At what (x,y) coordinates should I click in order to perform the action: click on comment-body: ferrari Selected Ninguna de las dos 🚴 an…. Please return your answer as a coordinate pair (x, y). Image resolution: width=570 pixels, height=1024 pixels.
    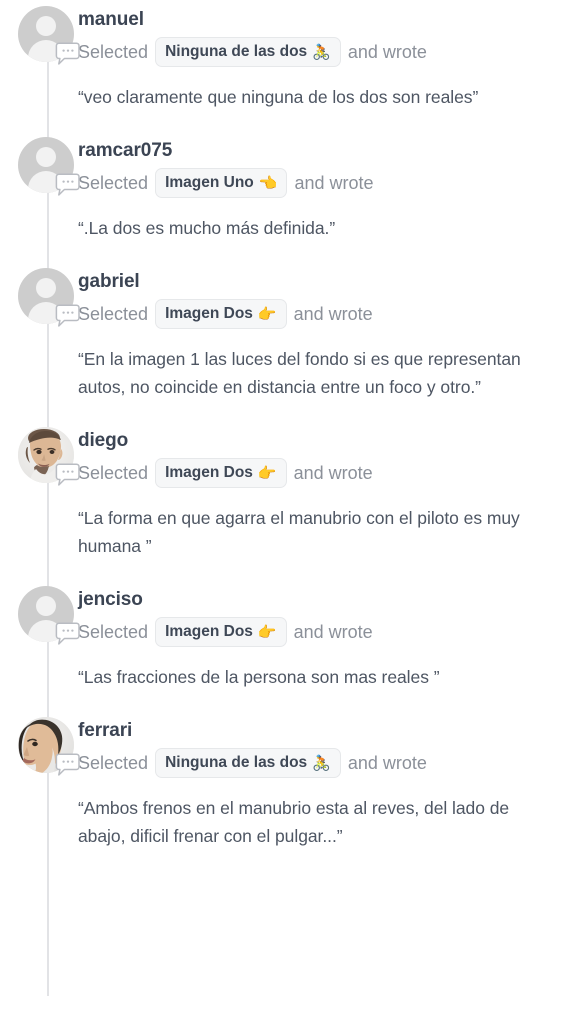
    Looking at the image, I should click on (318, 796).